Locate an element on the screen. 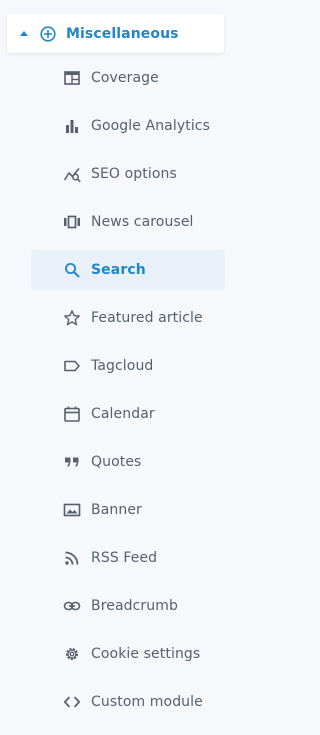 The image size is (320, 735). link-icon is located at coordinates (72, 606).